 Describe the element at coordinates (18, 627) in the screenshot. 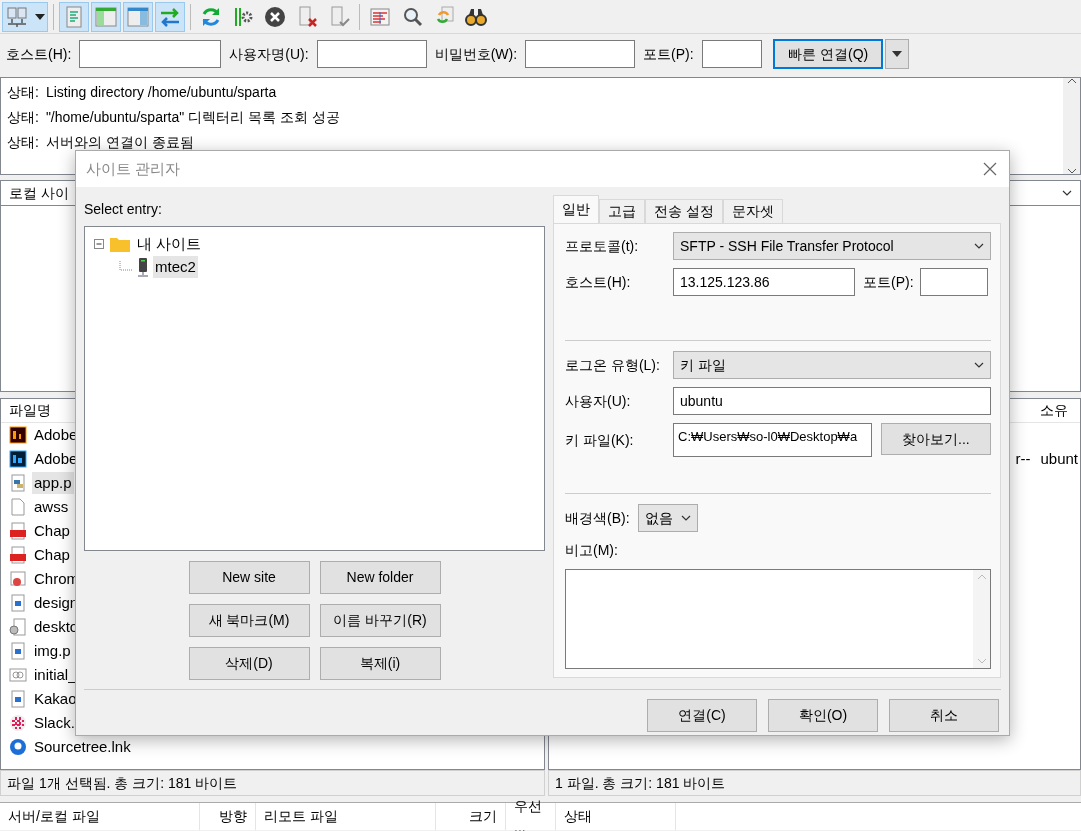

I see `settings-file-icon` at that location.